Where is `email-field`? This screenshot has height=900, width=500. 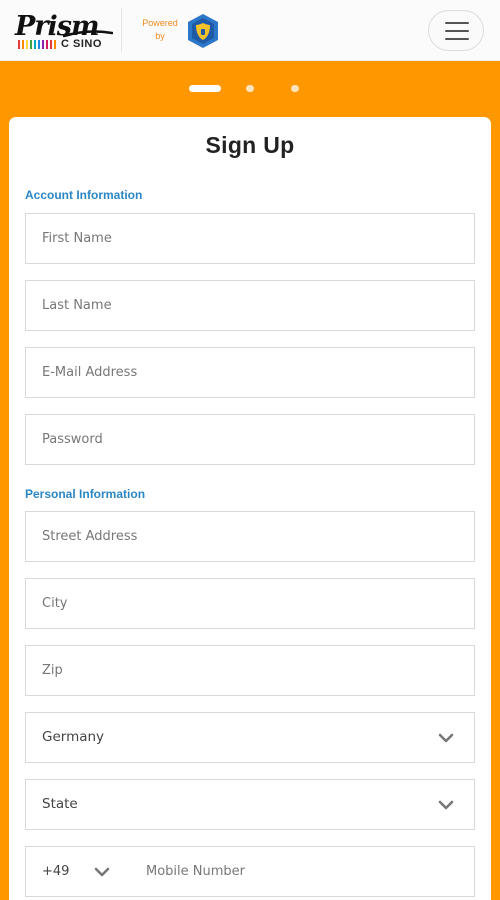
email-field is located at coordinates (250, 372).